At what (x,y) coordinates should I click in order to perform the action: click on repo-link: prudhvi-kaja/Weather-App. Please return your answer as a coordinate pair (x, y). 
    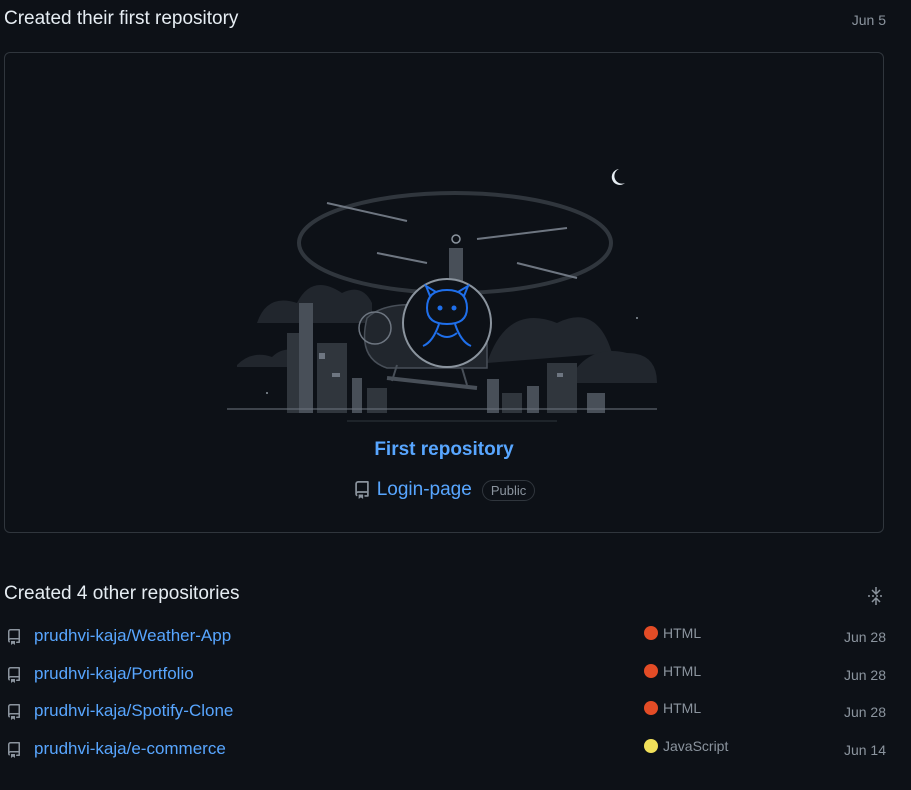
    Looking at the image, I should click on (132, 636).